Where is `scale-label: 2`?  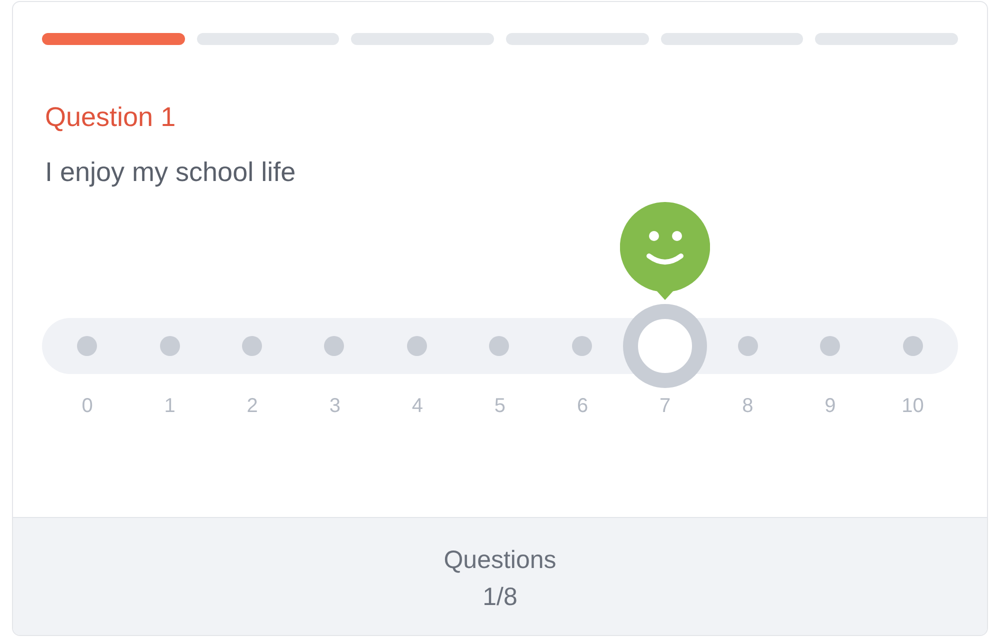
scale-label: 2 is located at coordinates (252, 406).